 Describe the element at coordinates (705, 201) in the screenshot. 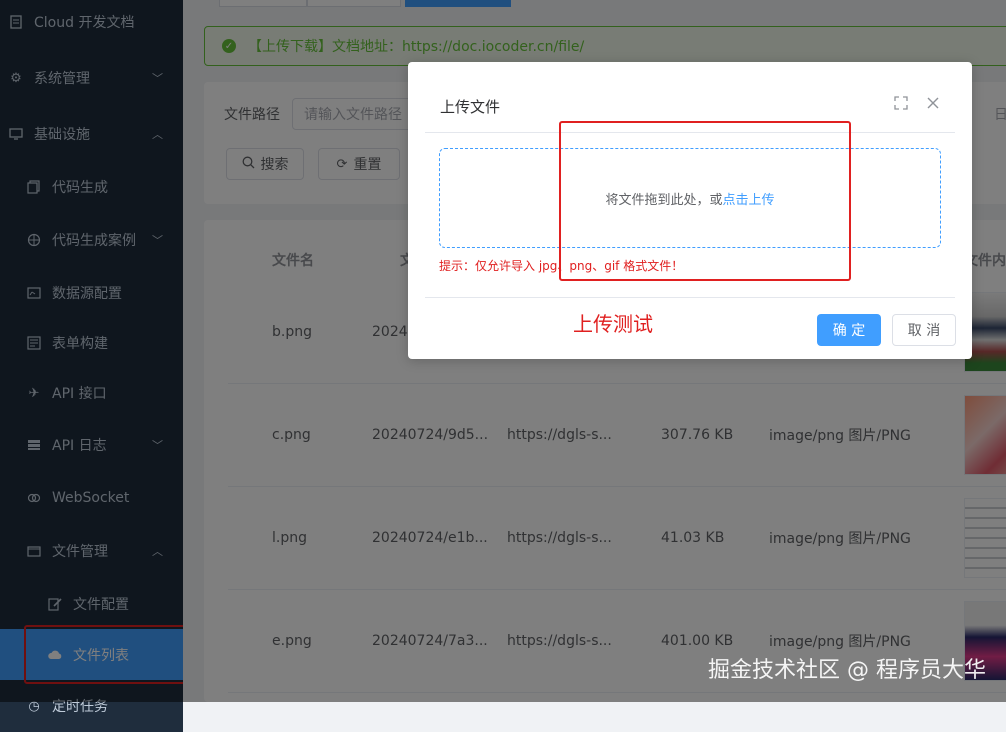

I see `annotation-box` at that location.